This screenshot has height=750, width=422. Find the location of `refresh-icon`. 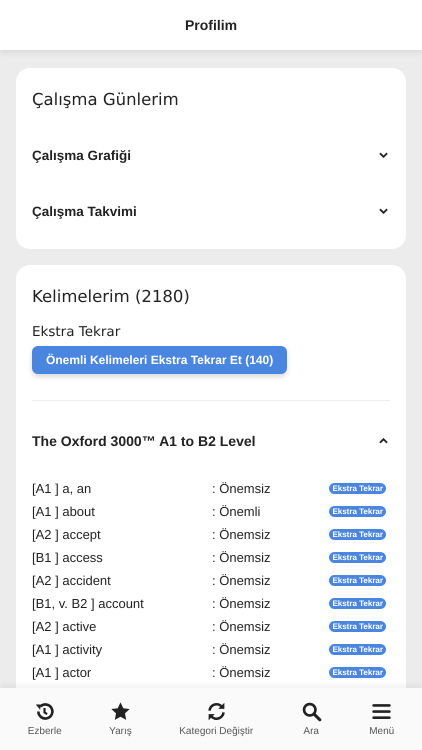

refresh-icon is located at coordinates (216, 711).